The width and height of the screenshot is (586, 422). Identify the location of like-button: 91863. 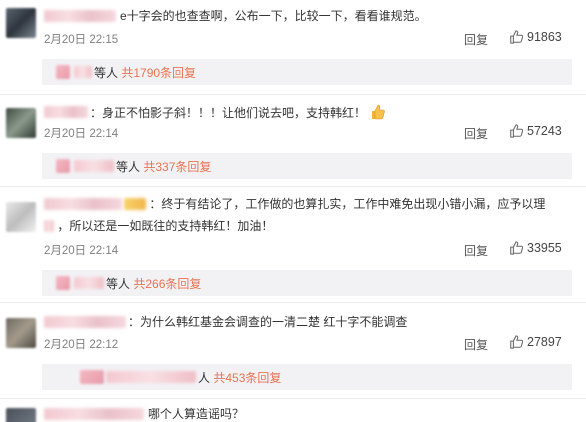
(535, 37).